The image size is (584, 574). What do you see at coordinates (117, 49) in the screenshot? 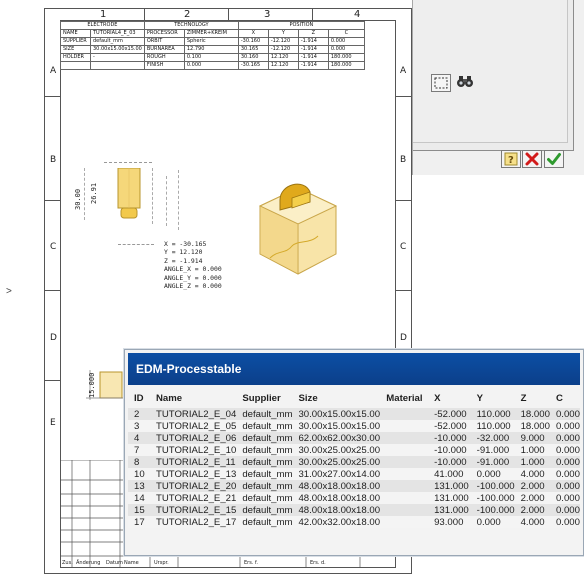
I see `hdr-value: 30.00x15.00x15.00` at bounding box center [117, 49].